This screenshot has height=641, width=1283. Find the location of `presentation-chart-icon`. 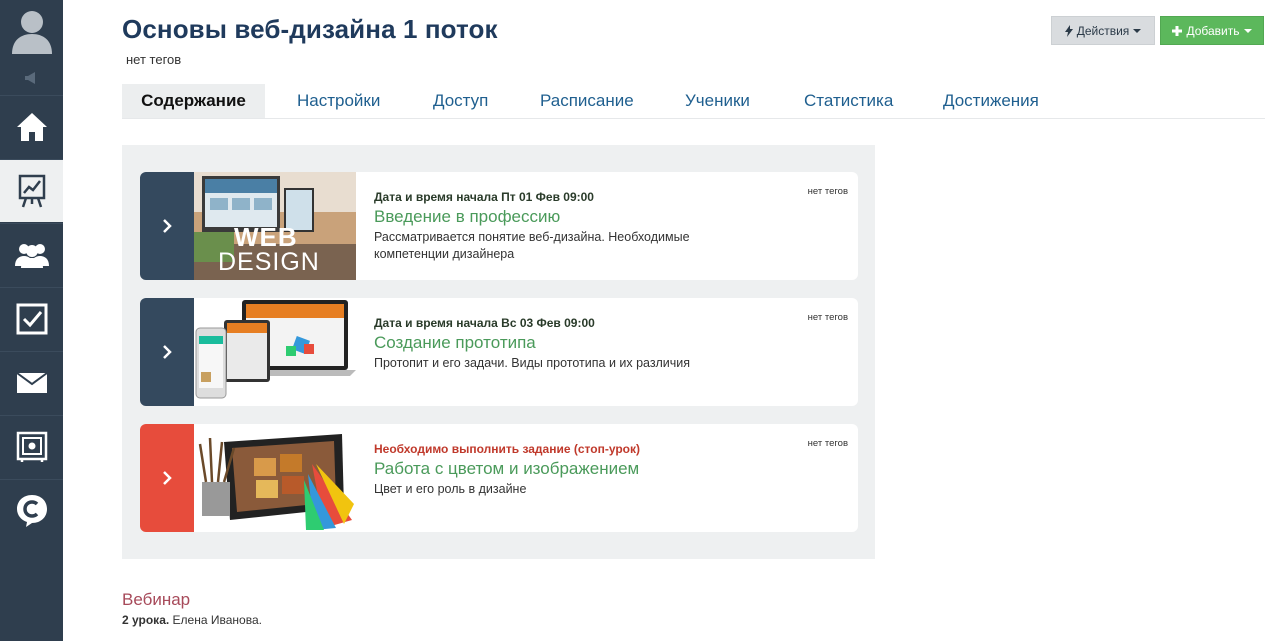

presentation-chart-icon is located at coordinates (31, 191).